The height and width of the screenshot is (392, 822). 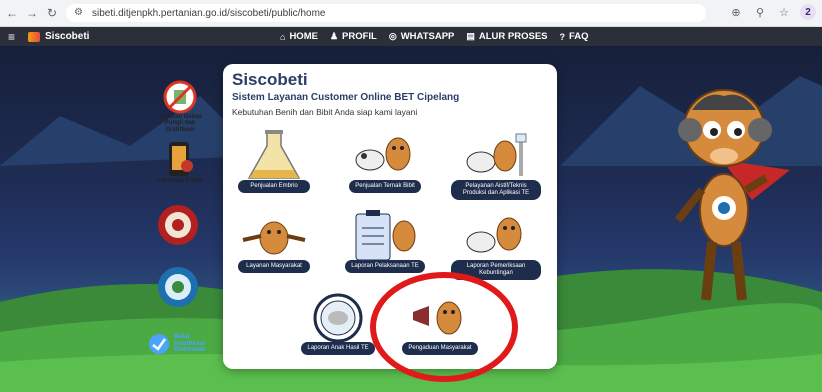 I want to click on tile-laporan-pemeriksaan-kebuntingan: Laporan Pemeriksaan Kebuntingan, so click(x=496, y=245).